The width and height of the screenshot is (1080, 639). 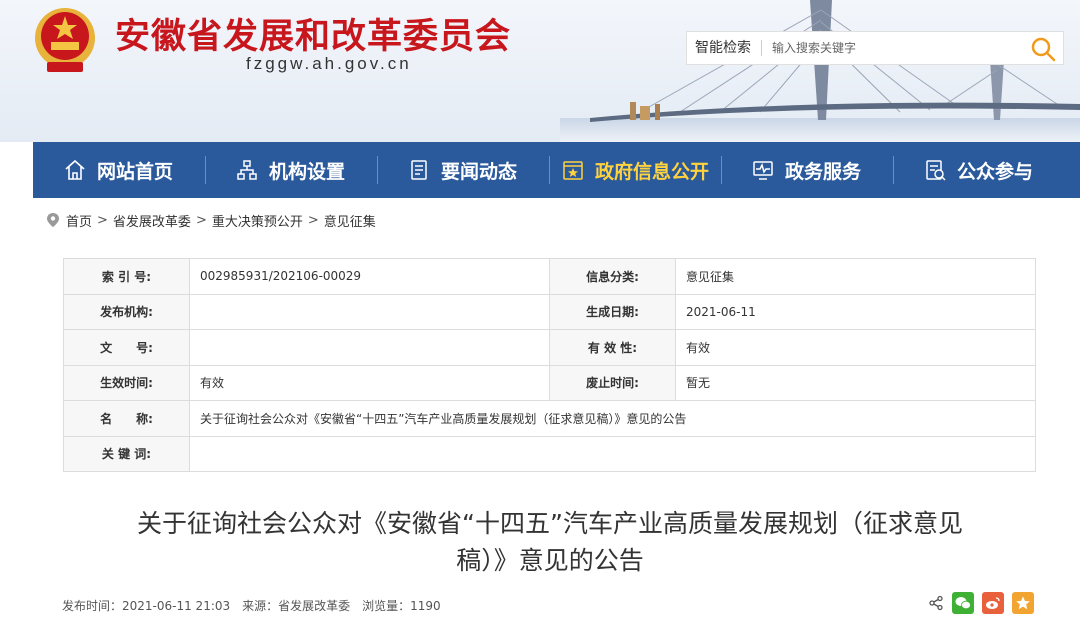 I want to click on breadcrumb-item: 意见征集, so click(x=350, y=220).